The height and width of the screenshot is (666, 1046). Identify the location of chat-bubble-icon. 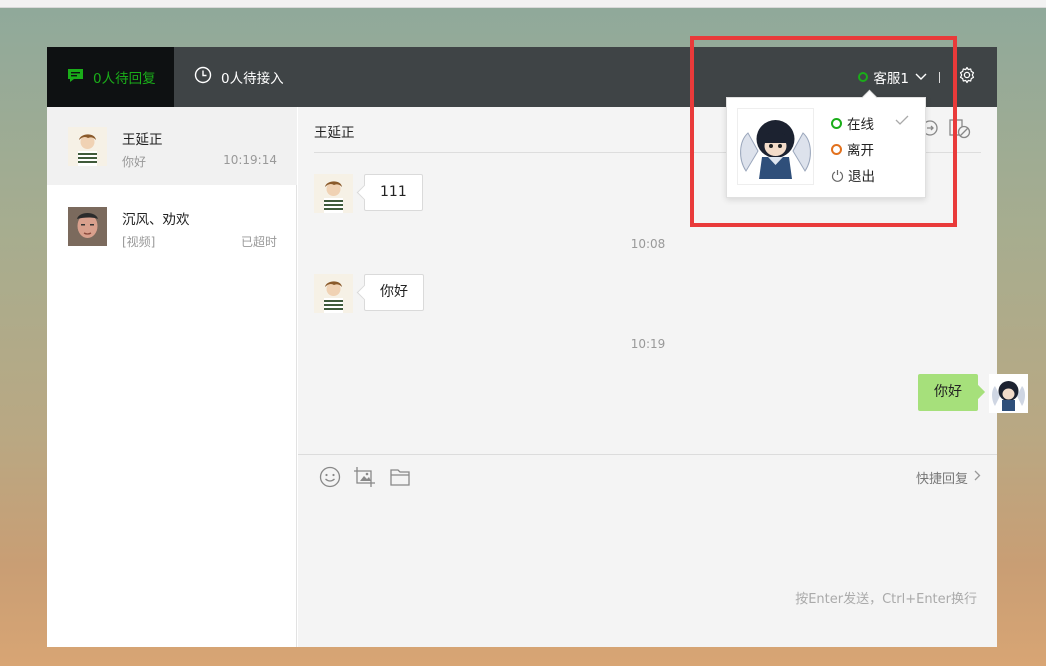
(75, 77).